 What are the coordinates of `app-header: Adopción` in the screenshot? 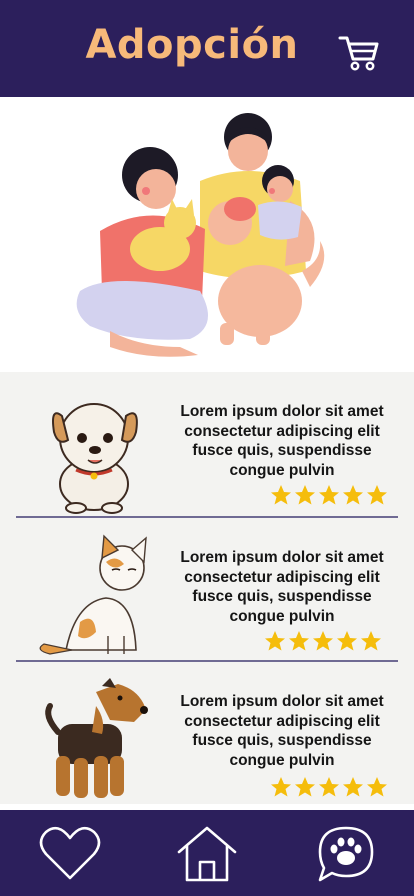 It's located at (207, 48).